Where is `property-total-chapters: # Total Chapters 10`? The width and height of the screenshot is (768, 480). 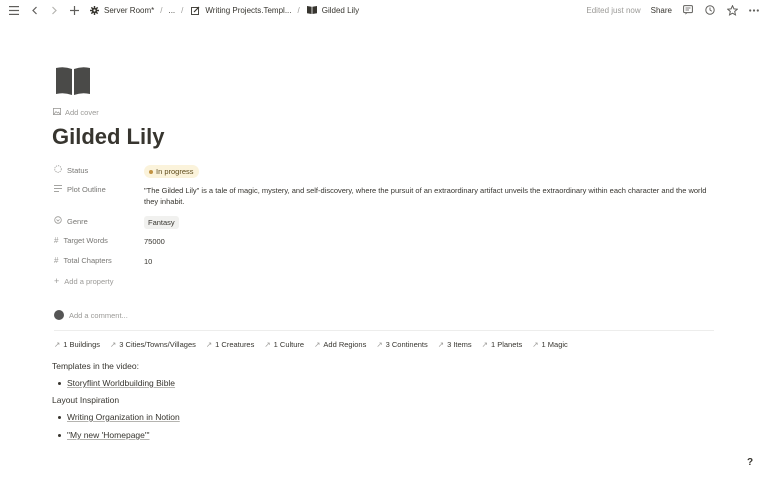
property-total-chapters: # Total Chapters 10 is located at coordinates (394, 263).